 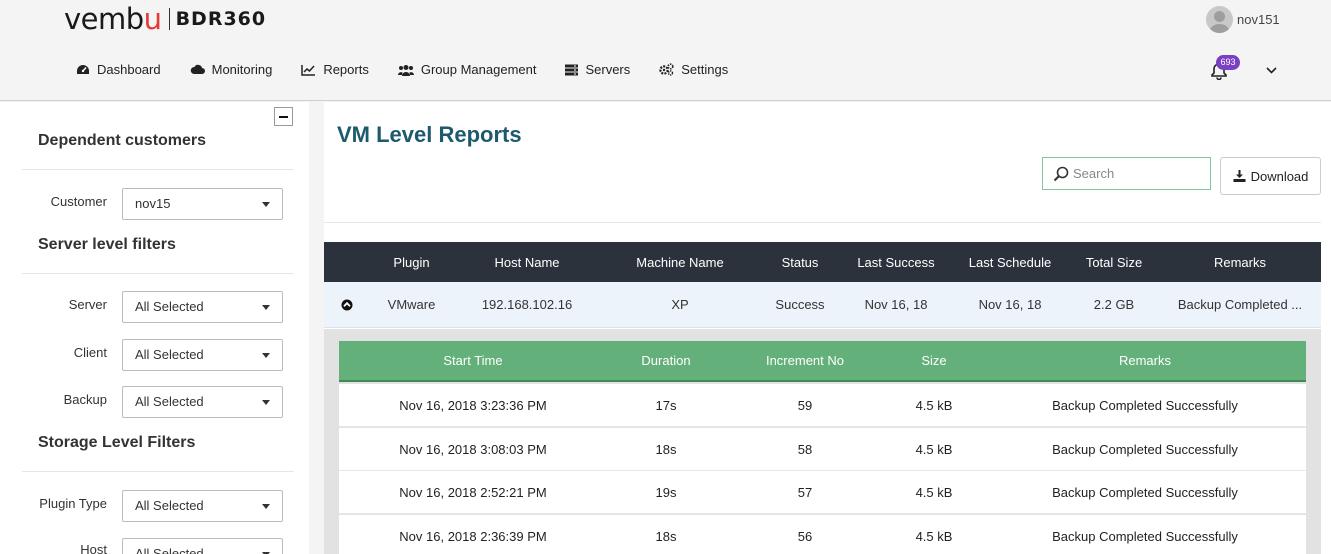 What do you see at coordinates (122, 140) in the screenshot?
I see `dependent-customers-heading: Dependent customers` at bounding box center [122, 140].